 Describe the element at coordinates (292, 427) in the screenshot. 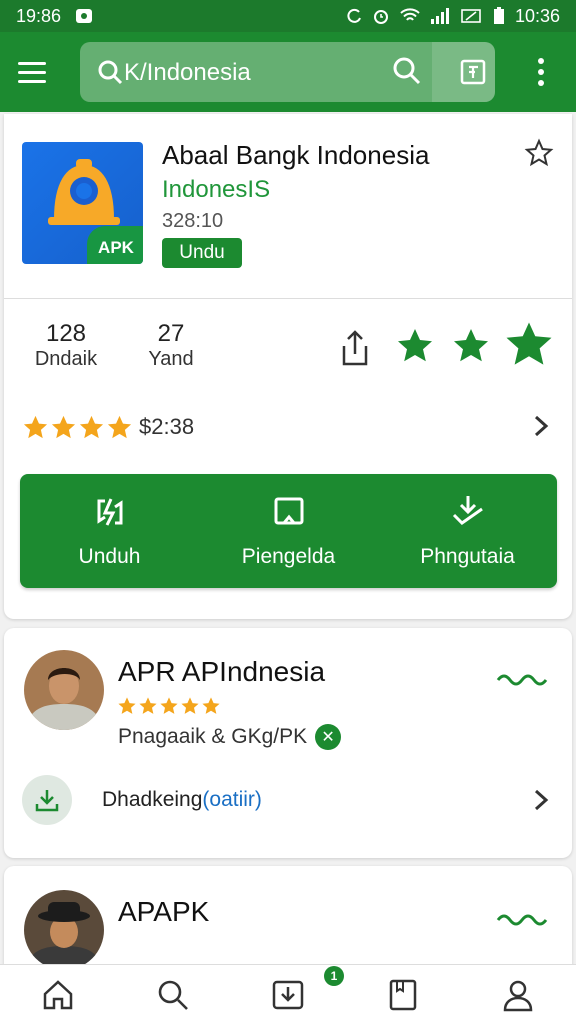

I see `rating-row: $2:38` at that location.